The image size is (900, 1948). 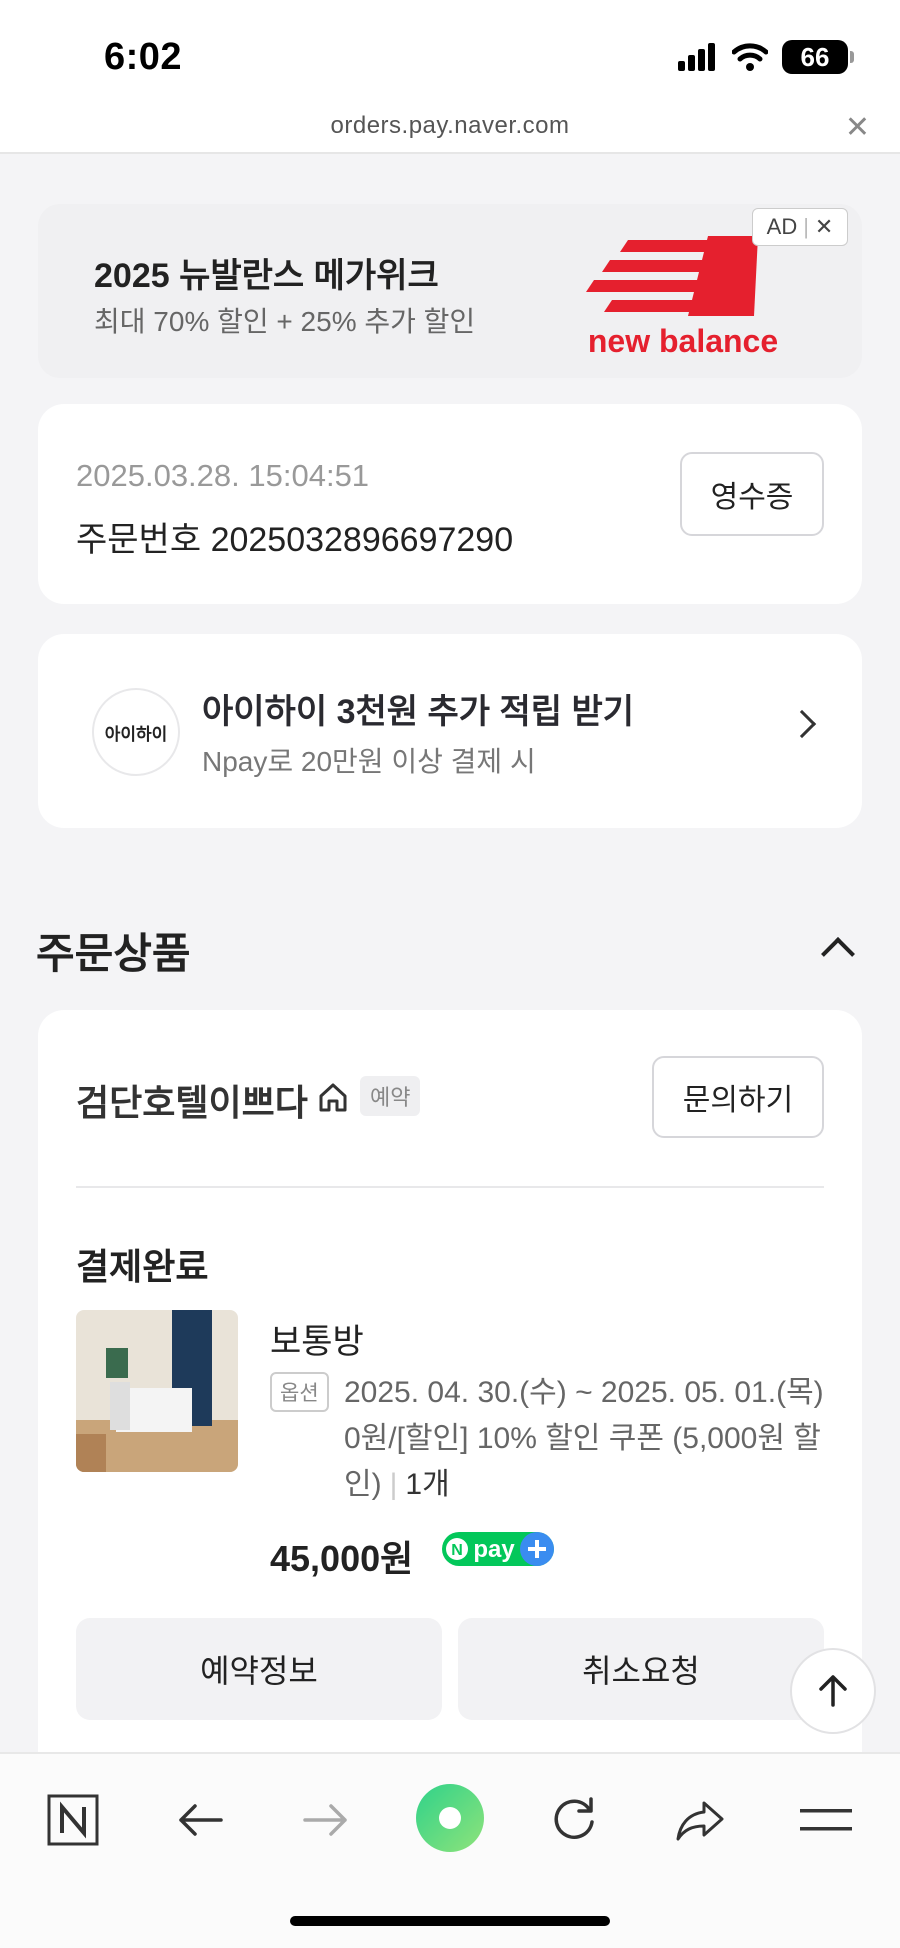 What do you see at coordinates (683, 341) in the screenshot?
I see `ad-brand: new balance` at bounding box center [683, 341].